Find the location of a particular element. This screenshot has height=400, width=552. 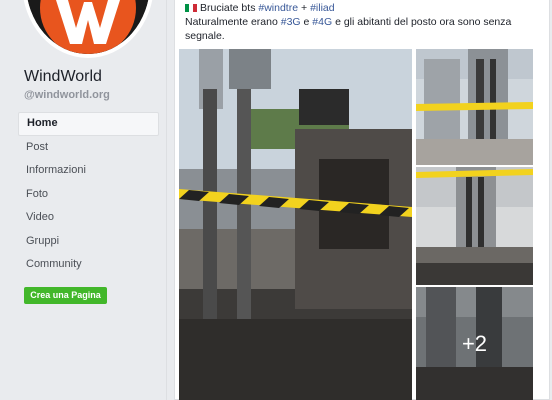

nav-item-foto: Foto is located at coordinates (88, 195).